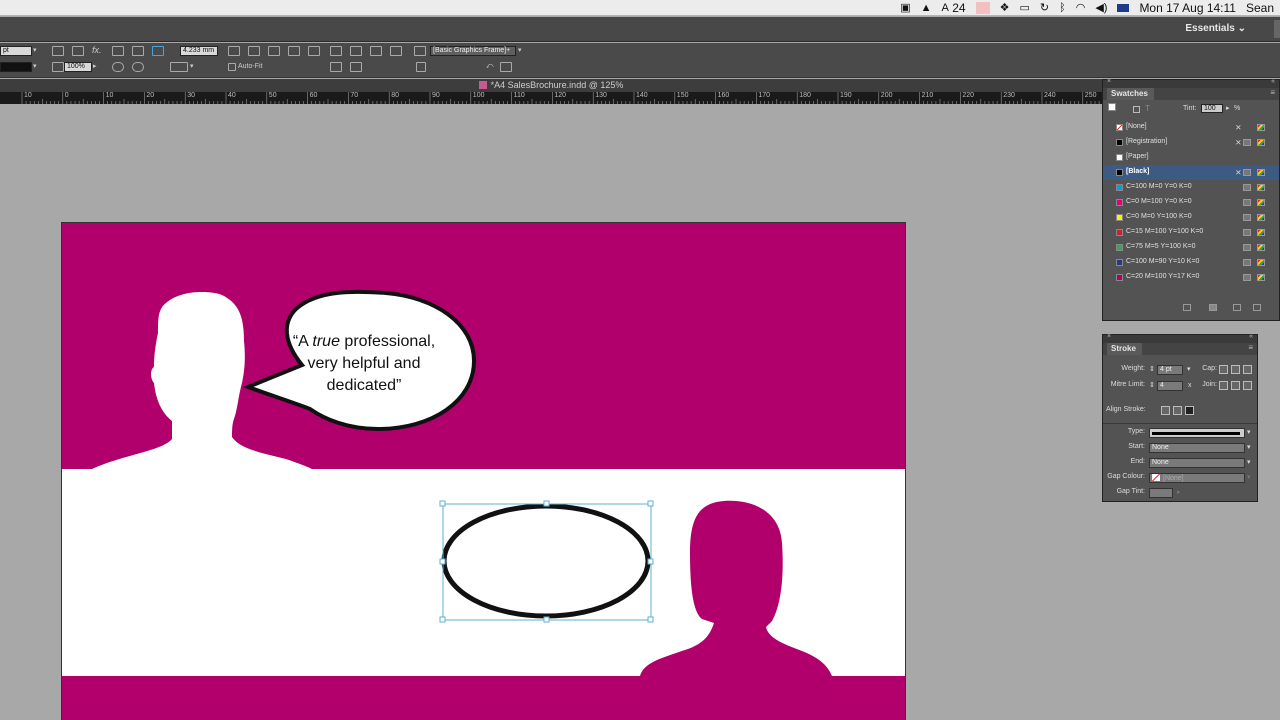 The height and width of the screenshot is (720, 1280). I want to click on object-style-icon, so click(420, 51).